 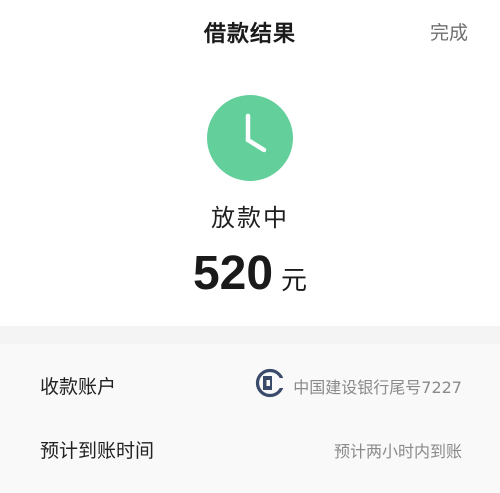 I want to click on page-title: 借款结果, so click(x=249, y=34).